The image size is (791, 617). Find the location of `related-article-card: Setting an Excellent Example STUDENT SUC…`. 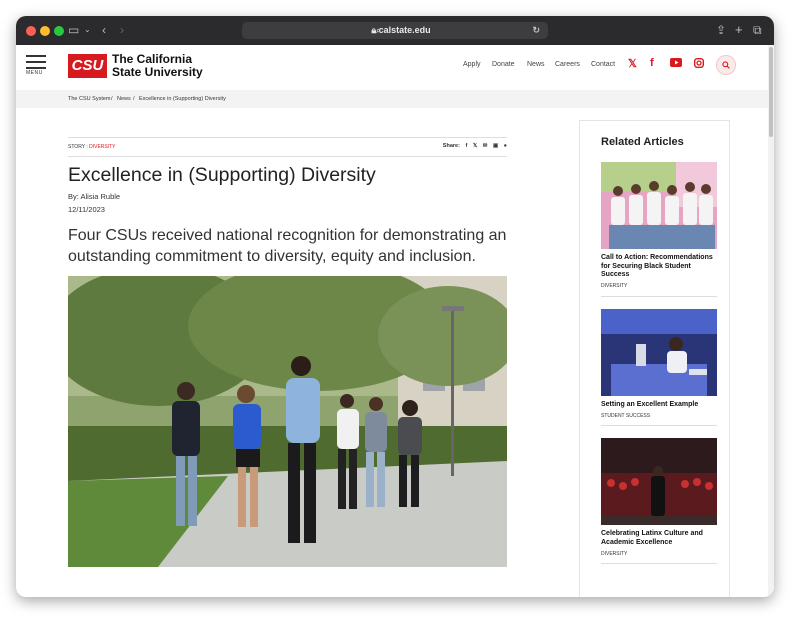

related-article-card: Setting an Excellent Example STUDENT SUC… is located at coordinates (659, 367).